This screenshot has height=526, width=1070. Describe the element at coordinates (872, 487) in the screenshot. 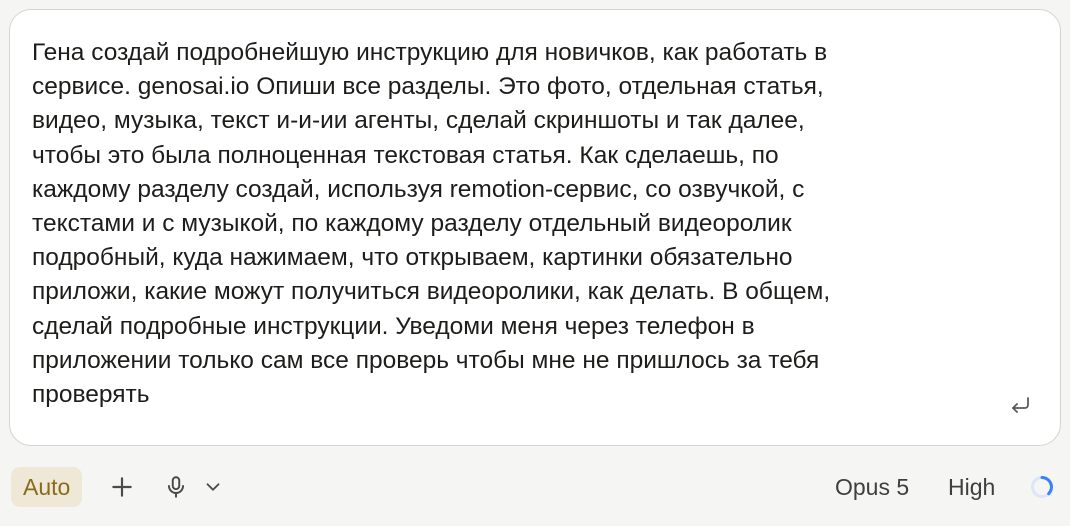

I see `model-selector: Opus 5` at that location.